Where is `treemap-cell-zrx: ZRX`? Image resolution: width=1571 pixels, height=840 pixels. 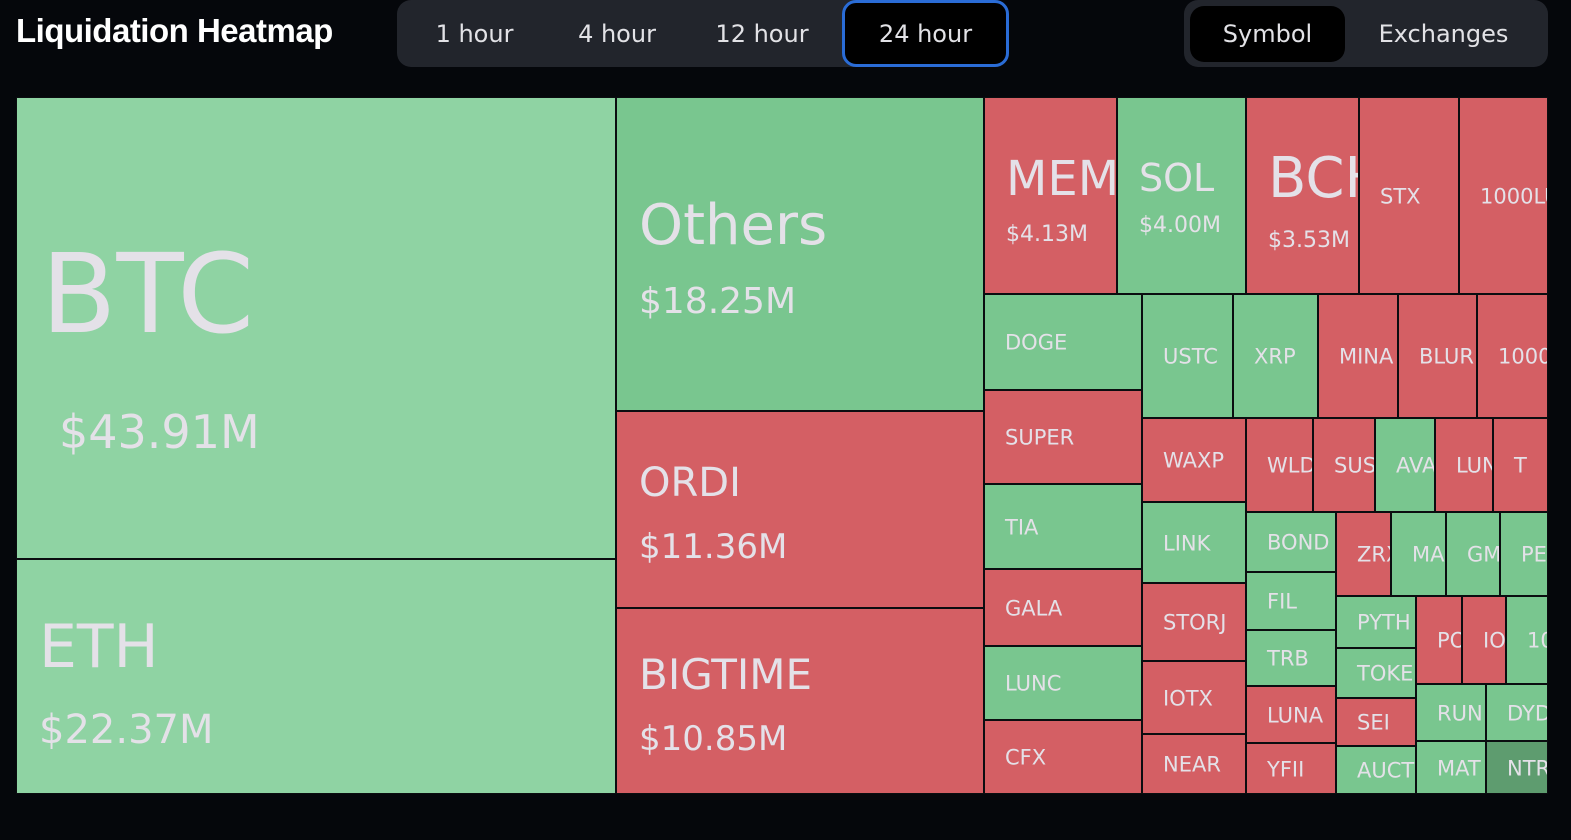 treemap-cell-zrx: ZRX is located at coordinates (1363, 554).